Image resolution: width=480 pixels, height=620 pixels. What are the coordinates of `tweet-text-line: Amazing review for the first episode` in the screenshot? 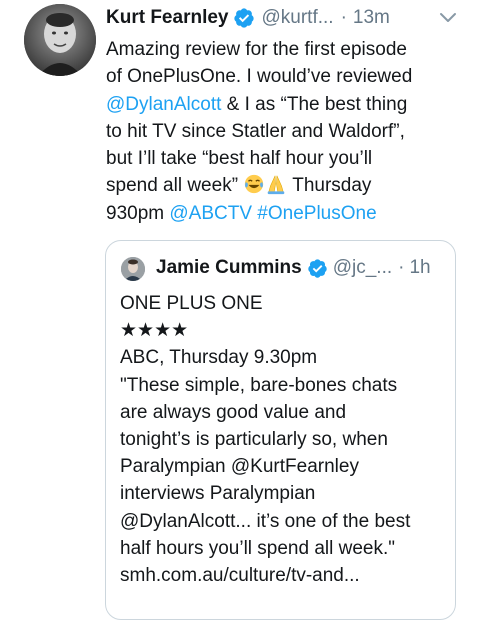 It's located at (281, 49).